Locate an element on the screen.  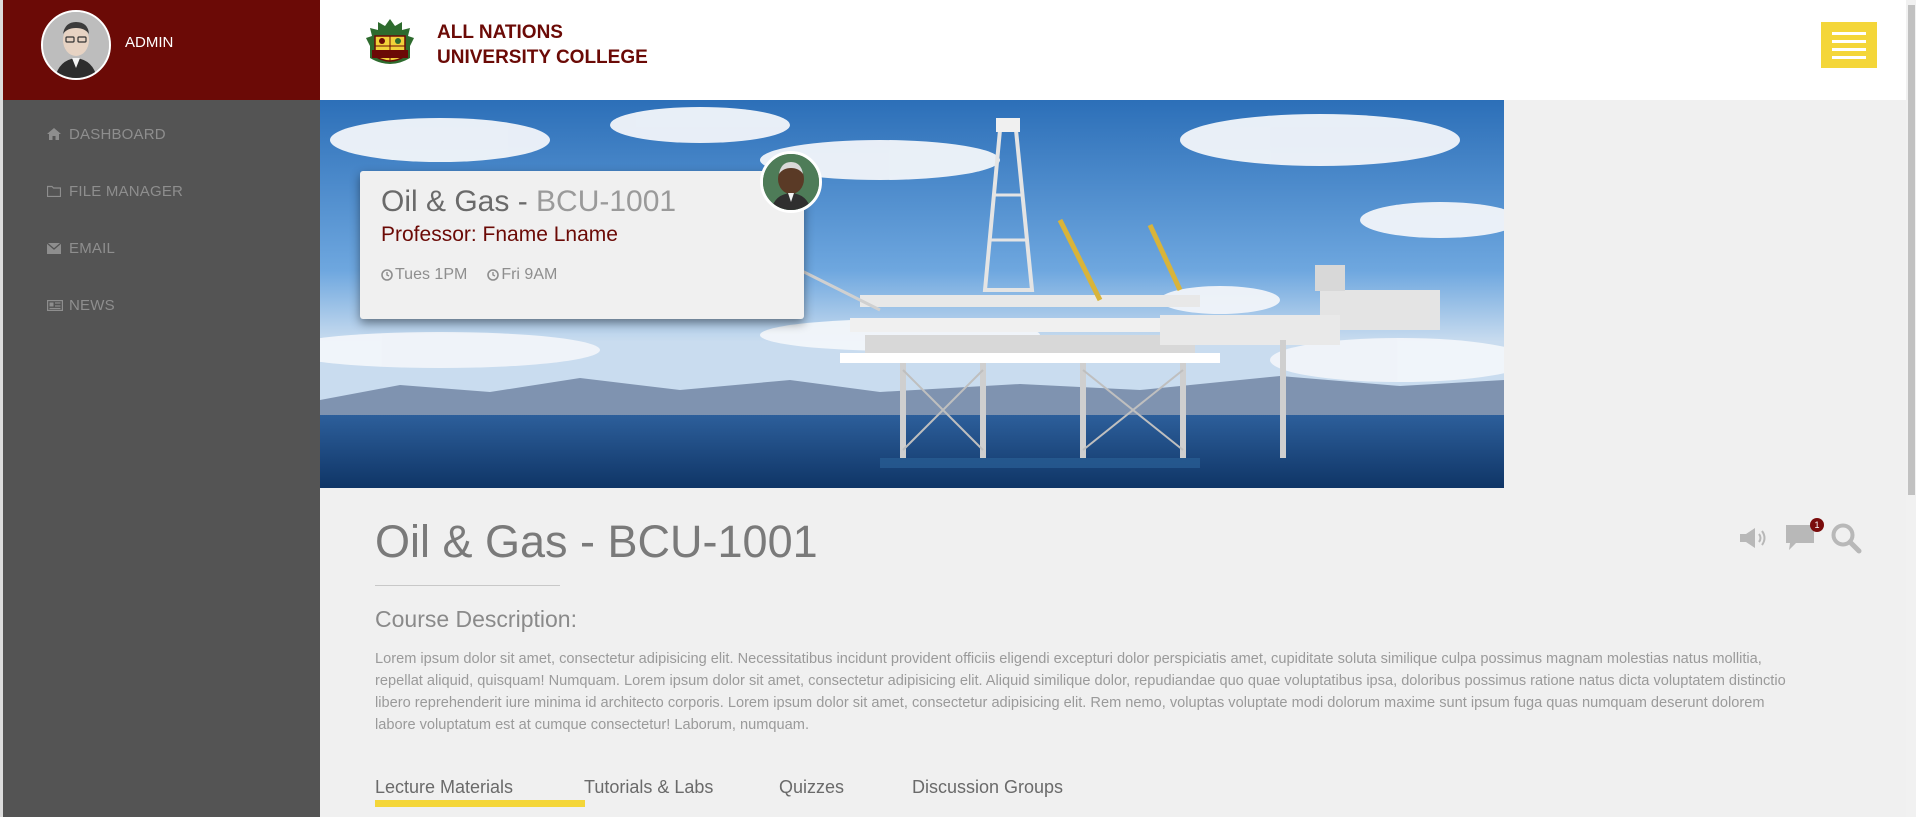
sidebar-item-label: NEWS is located at coordinates (92, 305).